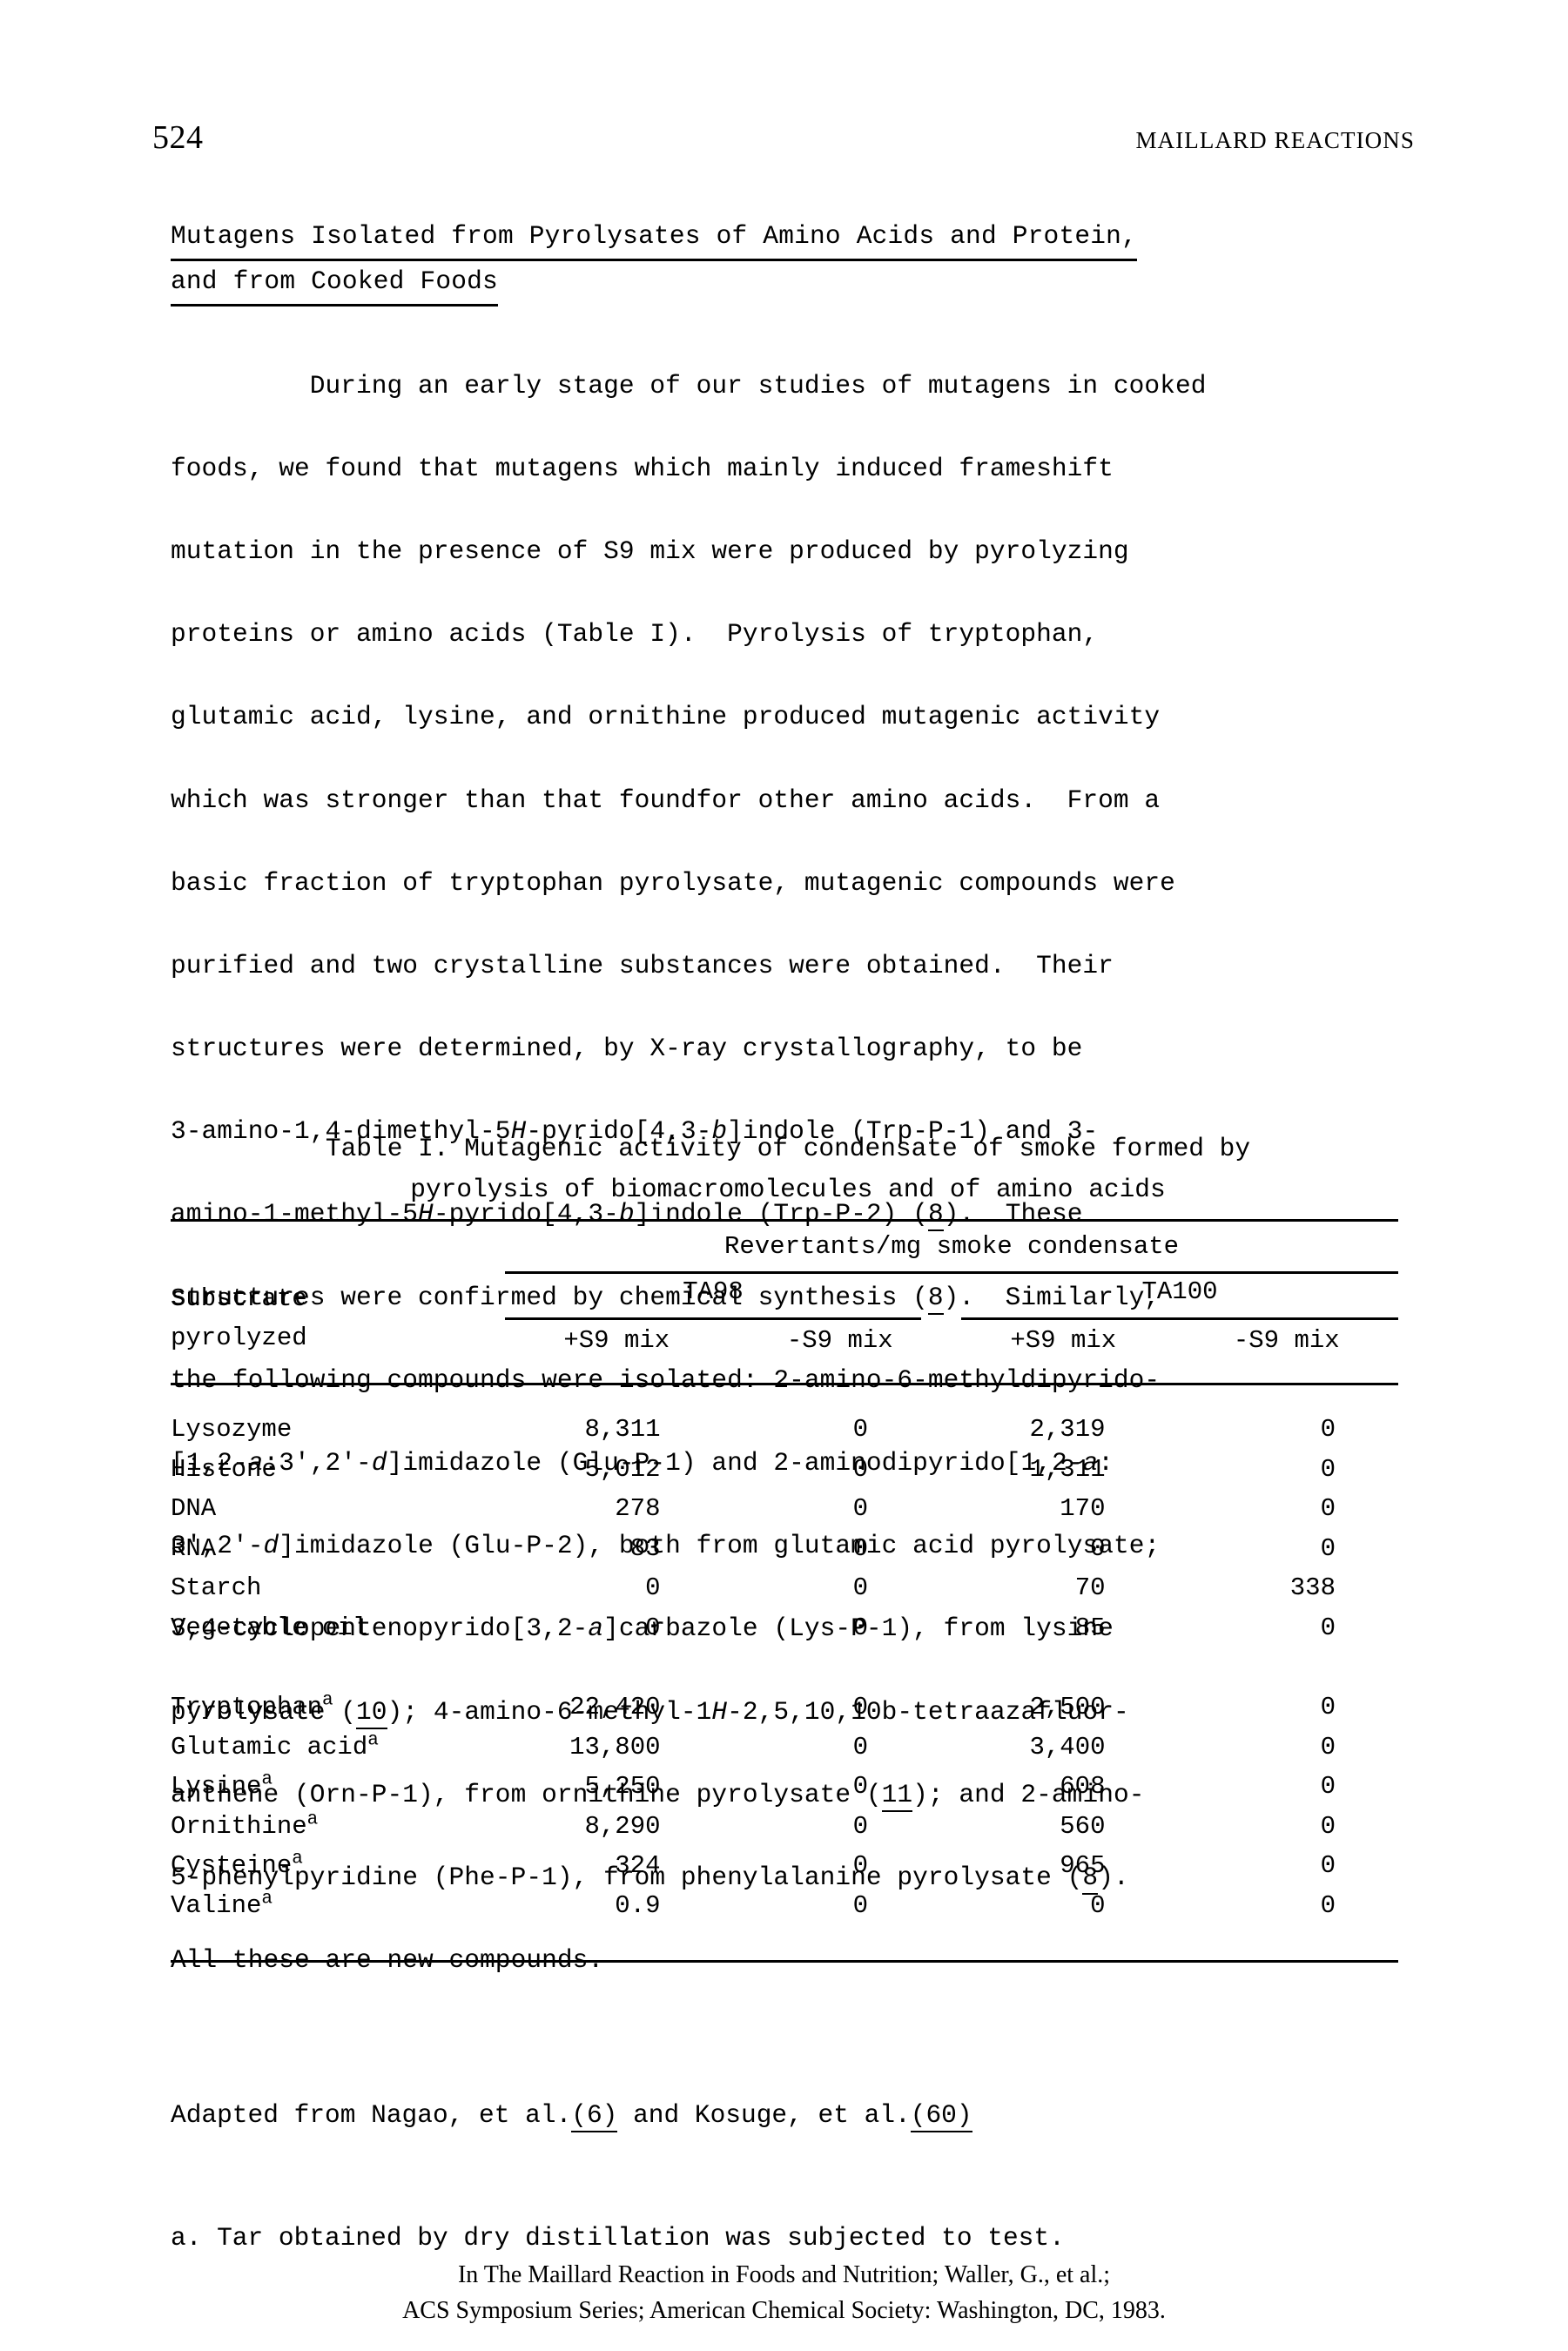 The image size is (1568, 2351). I want to click on s9-mix-header-row: +S9 mix -S9 mix +S9 mix -S9 mix, so click(951, 1340).